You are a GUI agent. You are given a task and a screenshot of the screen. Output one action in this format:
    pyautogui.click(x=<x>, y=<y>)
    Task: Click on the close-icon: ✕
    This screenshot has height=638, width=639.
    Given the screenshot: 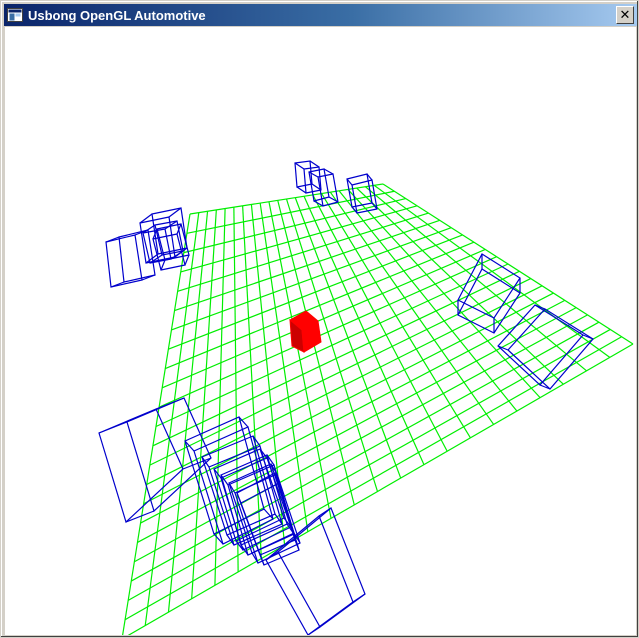 What is the action you would take?
    pyautogui.click(x=625, y=15)
    